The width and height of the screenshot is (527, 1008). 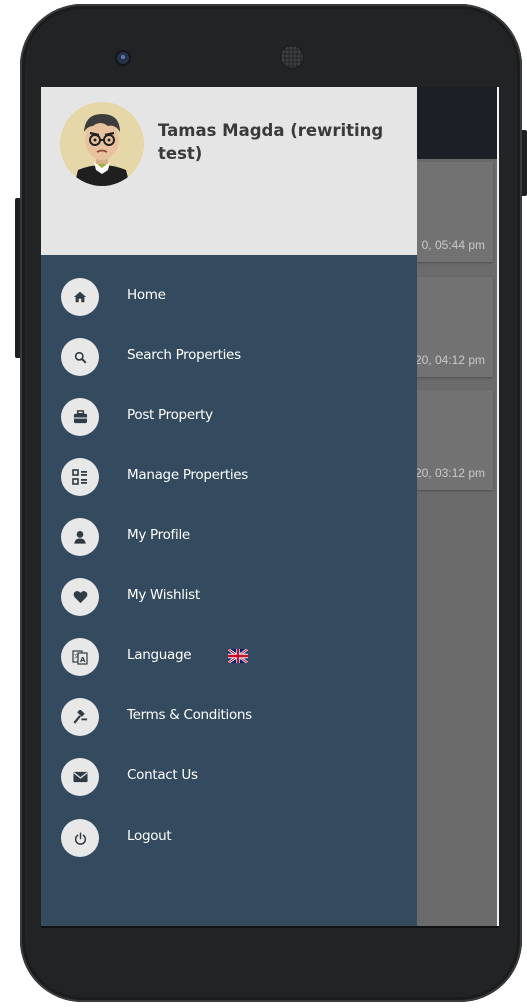 What do you see at coordinates (162, 775) in the screenshot?
I see `menu-item-label: Contact Us` at bounding box center [162, 775].